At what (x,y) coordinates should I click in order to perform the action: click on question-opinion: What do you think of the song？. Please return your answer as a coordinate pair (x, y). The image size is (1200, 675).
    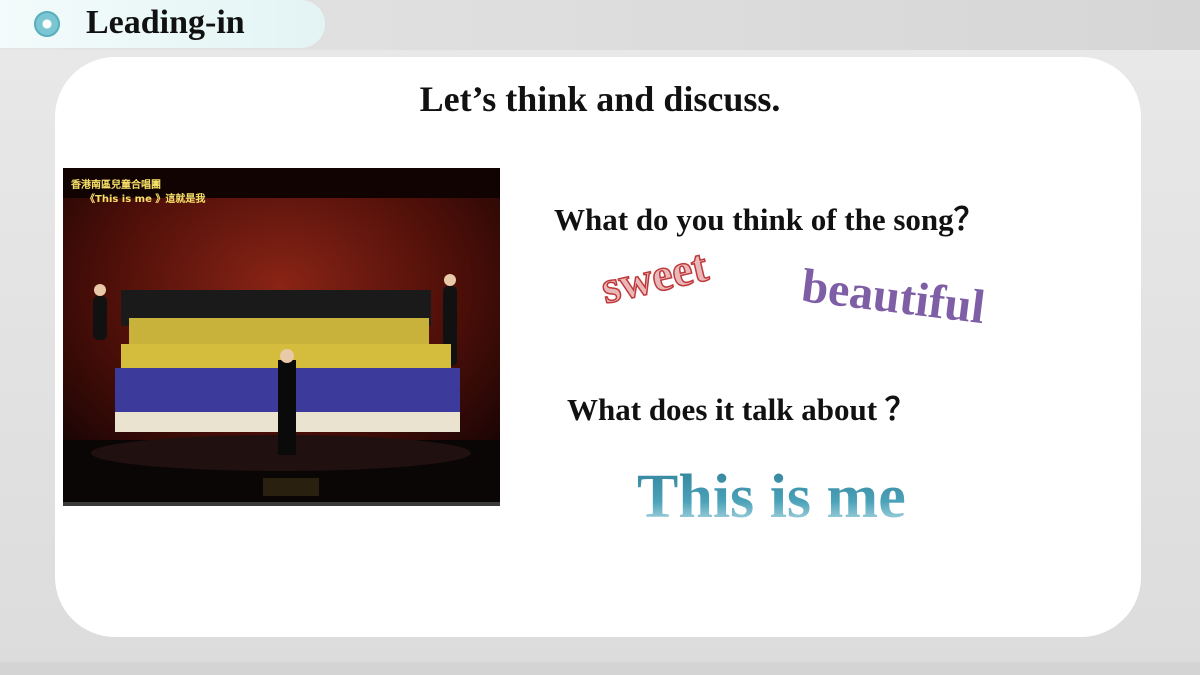
    Looking at the image, I should click on (769, 219).